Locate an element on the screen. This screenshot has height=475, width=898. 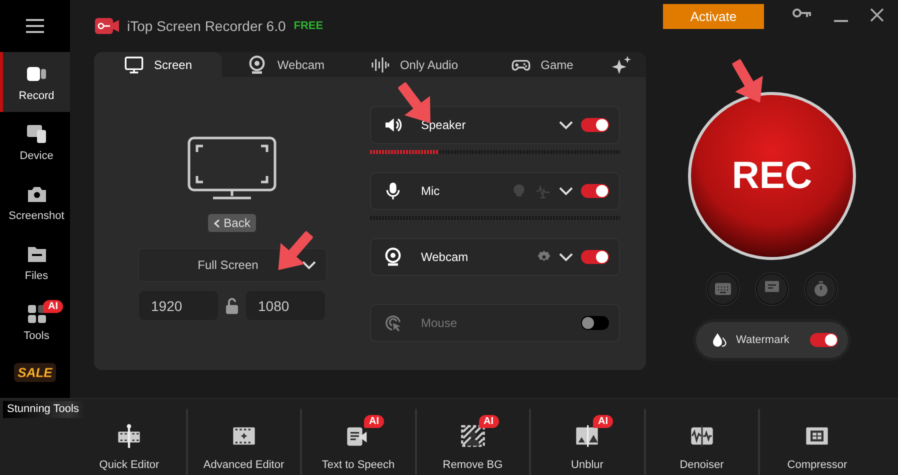
close-icon is located at coordinates (877, 15).